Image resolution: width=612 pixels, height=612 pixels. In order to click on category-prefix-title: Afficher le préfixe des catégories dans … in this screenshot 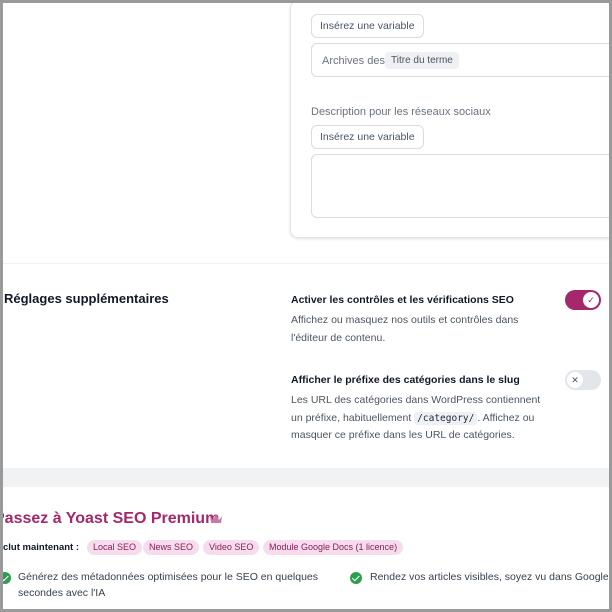, I will do `click(405, 380)`.